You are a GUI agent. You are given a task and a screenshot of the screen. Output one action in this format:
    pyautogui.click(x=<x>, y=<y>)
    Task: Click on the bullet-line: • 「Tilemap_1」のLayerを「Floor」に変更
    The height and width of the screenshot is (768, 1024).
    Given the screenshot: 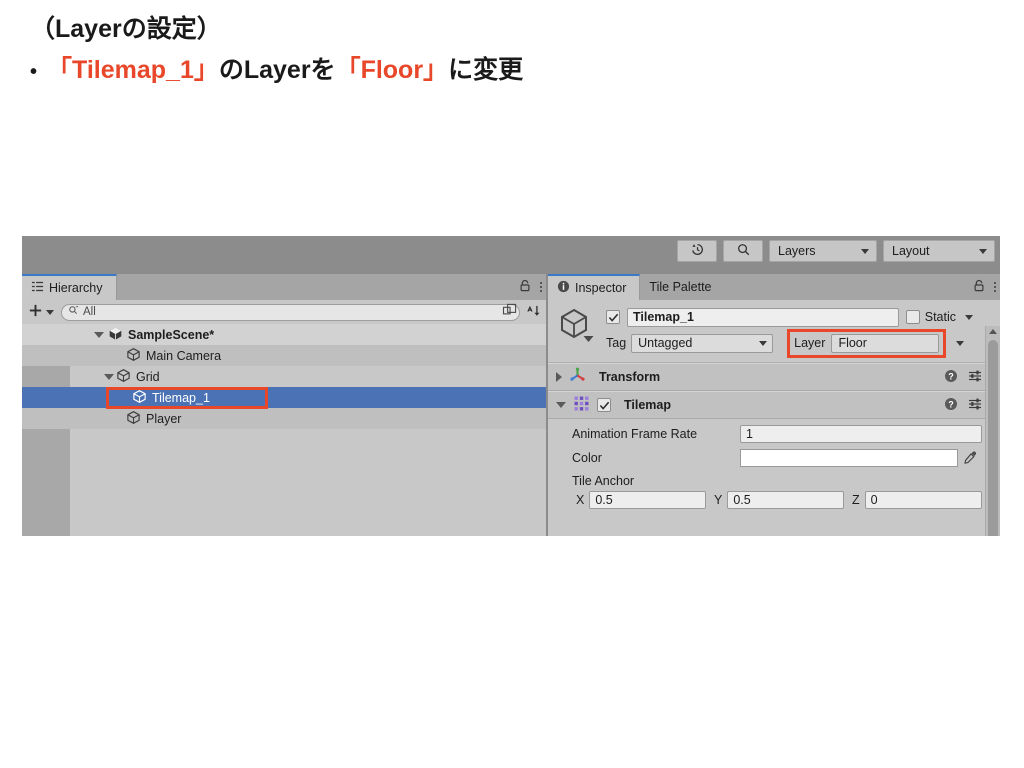 What is the action you would take?
    pyautogui.click(x=510, y=70)
    